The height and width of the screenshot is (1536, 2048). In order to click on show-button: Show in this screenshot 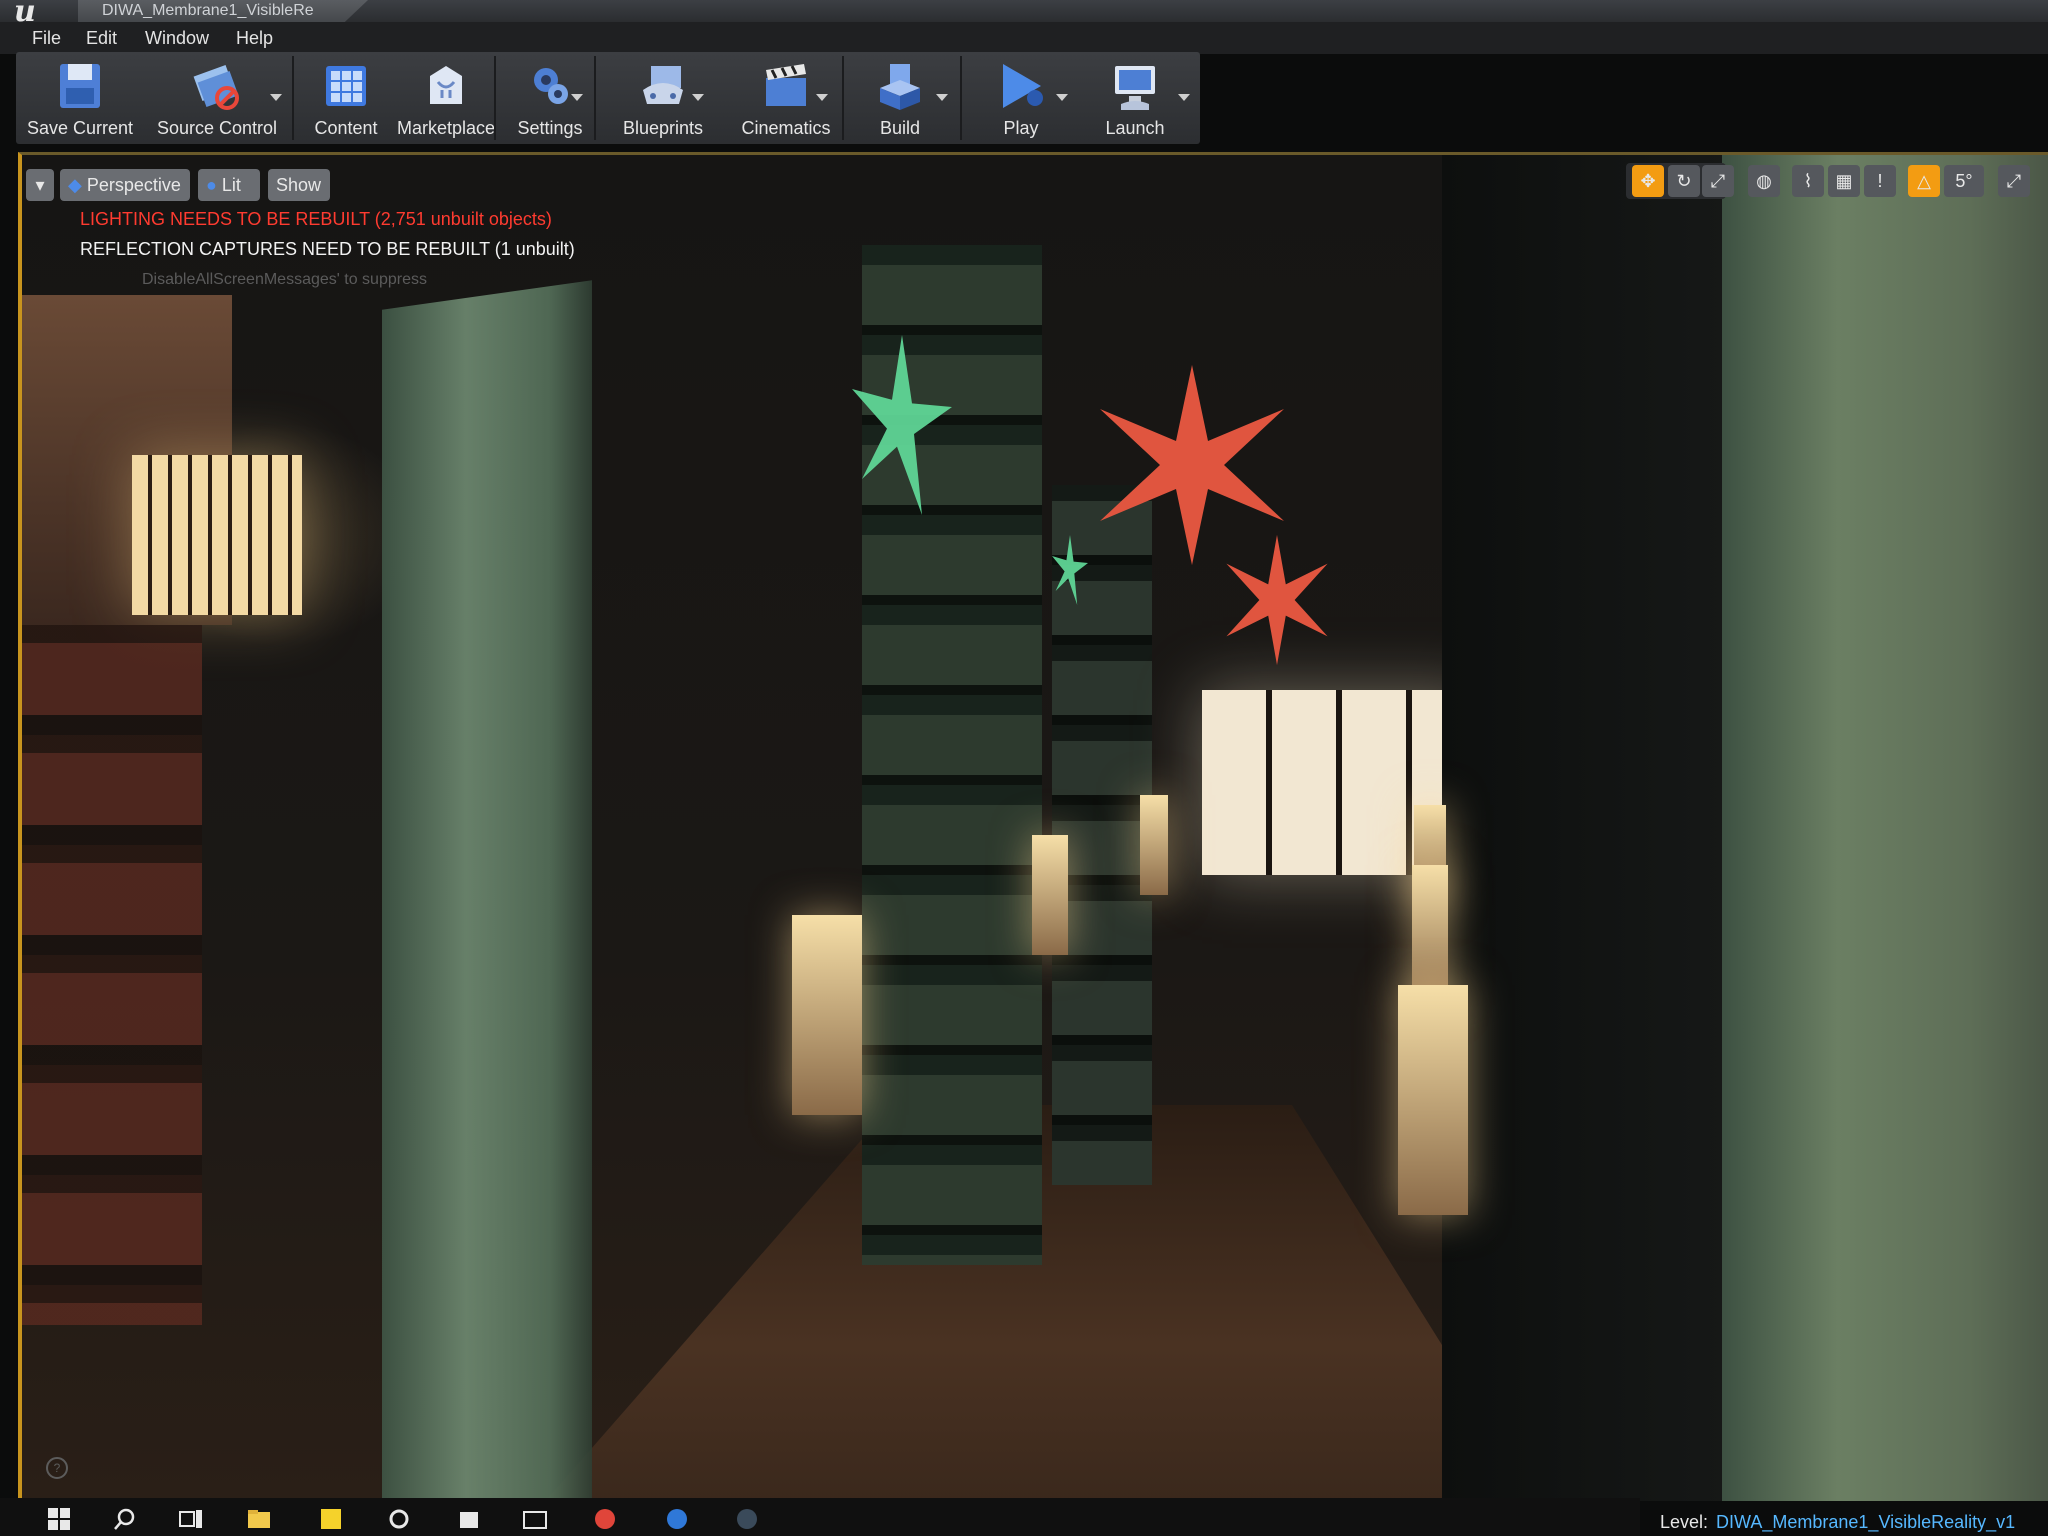, I will do `click(299, 185)`.